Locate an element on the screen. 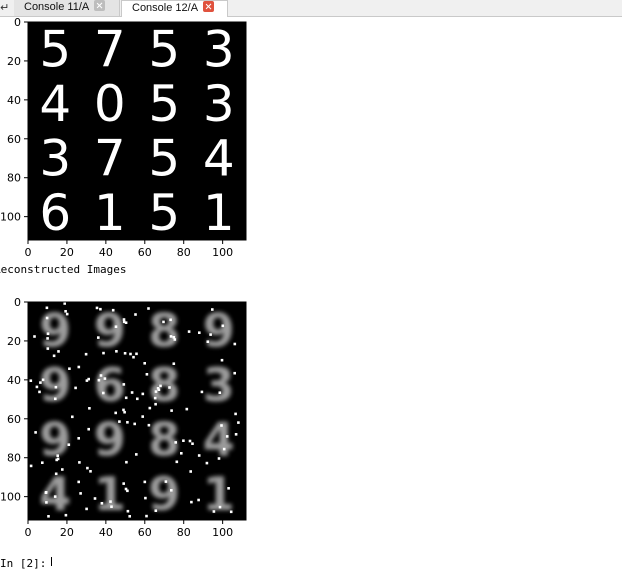 The image size is (622, 570). y-tick-label: 60 is located at coordinates (14, 139).